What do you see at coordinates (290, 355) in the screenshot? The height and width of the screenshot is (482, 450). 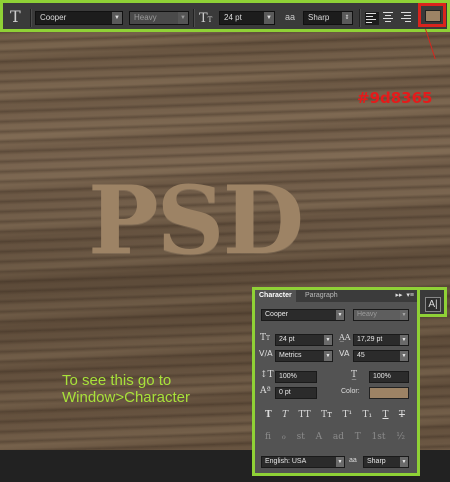 I see `kerning-value: Metrics` at bounding box center [290, 355].